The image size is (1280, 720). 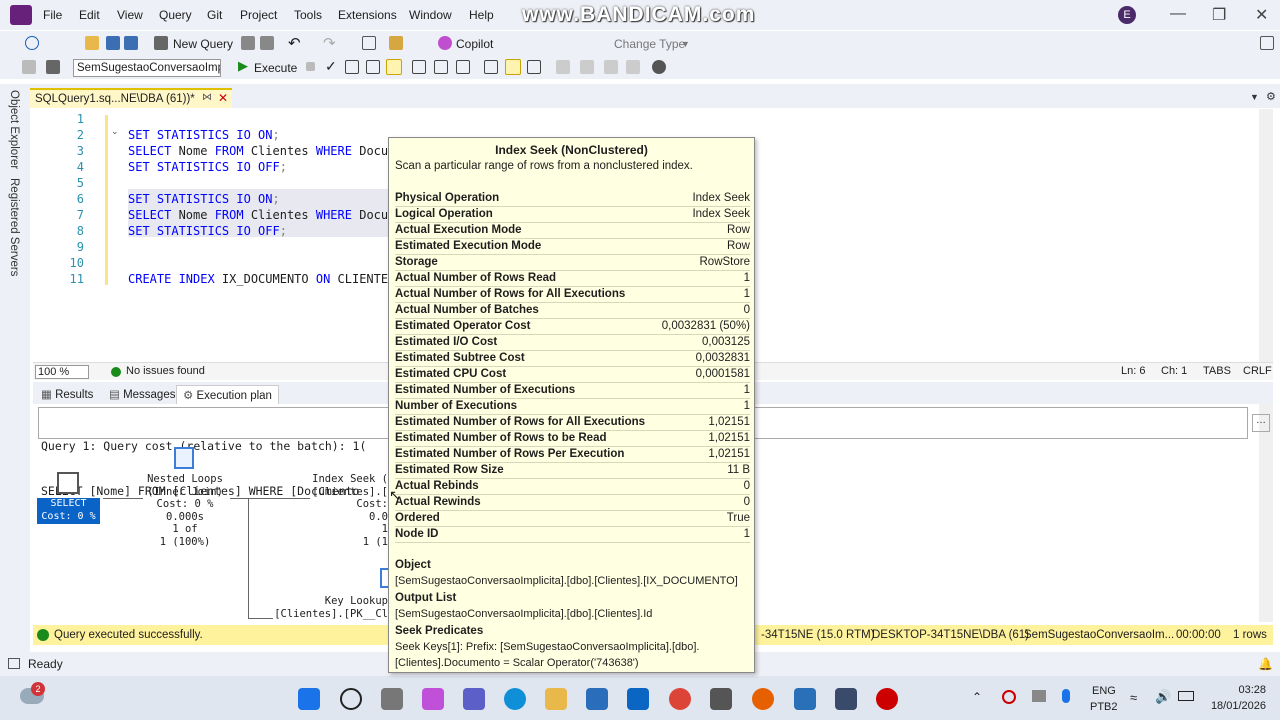 What do you see at coordinates (131, 43) in the screenshot?
I see `save-all-icon` at bounding box center [131, 43].